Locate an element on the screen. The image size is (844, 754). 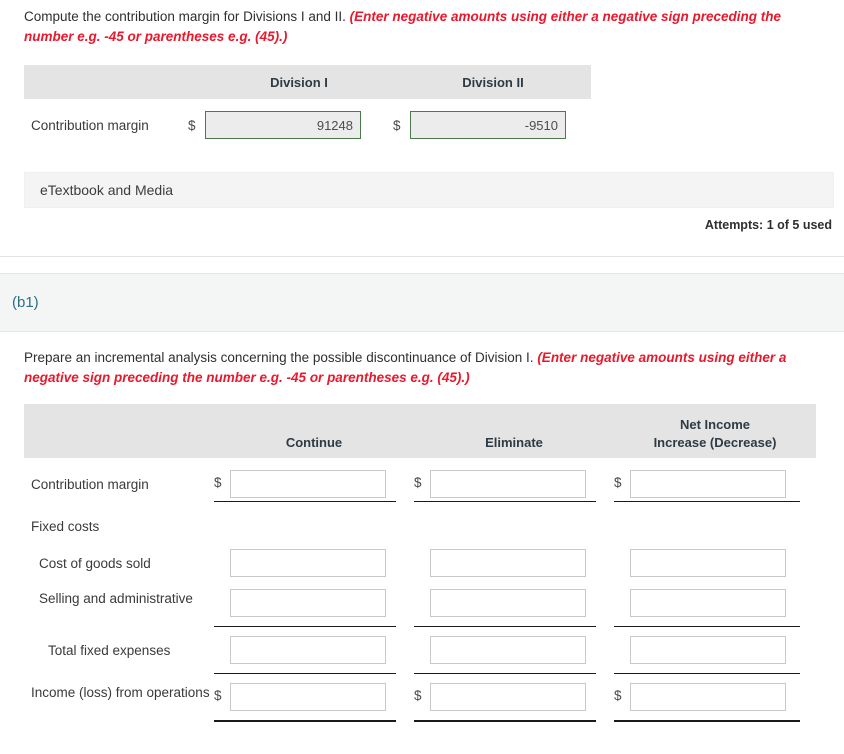
row-label-total-fixed-expenses: Total fixed expenses is located at coordinates (109, 650).